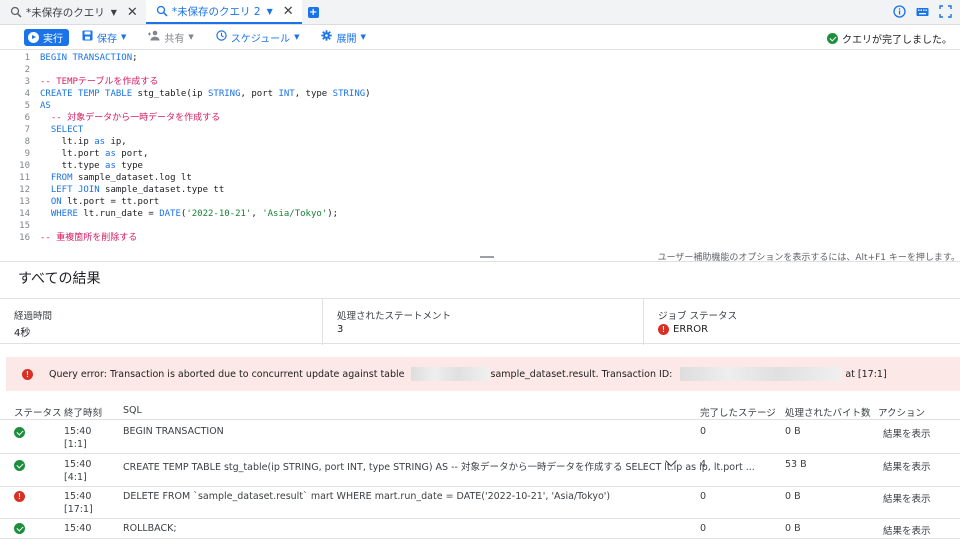  I want to click on tab-label: *未保存のクエリ, so click(65, 12).